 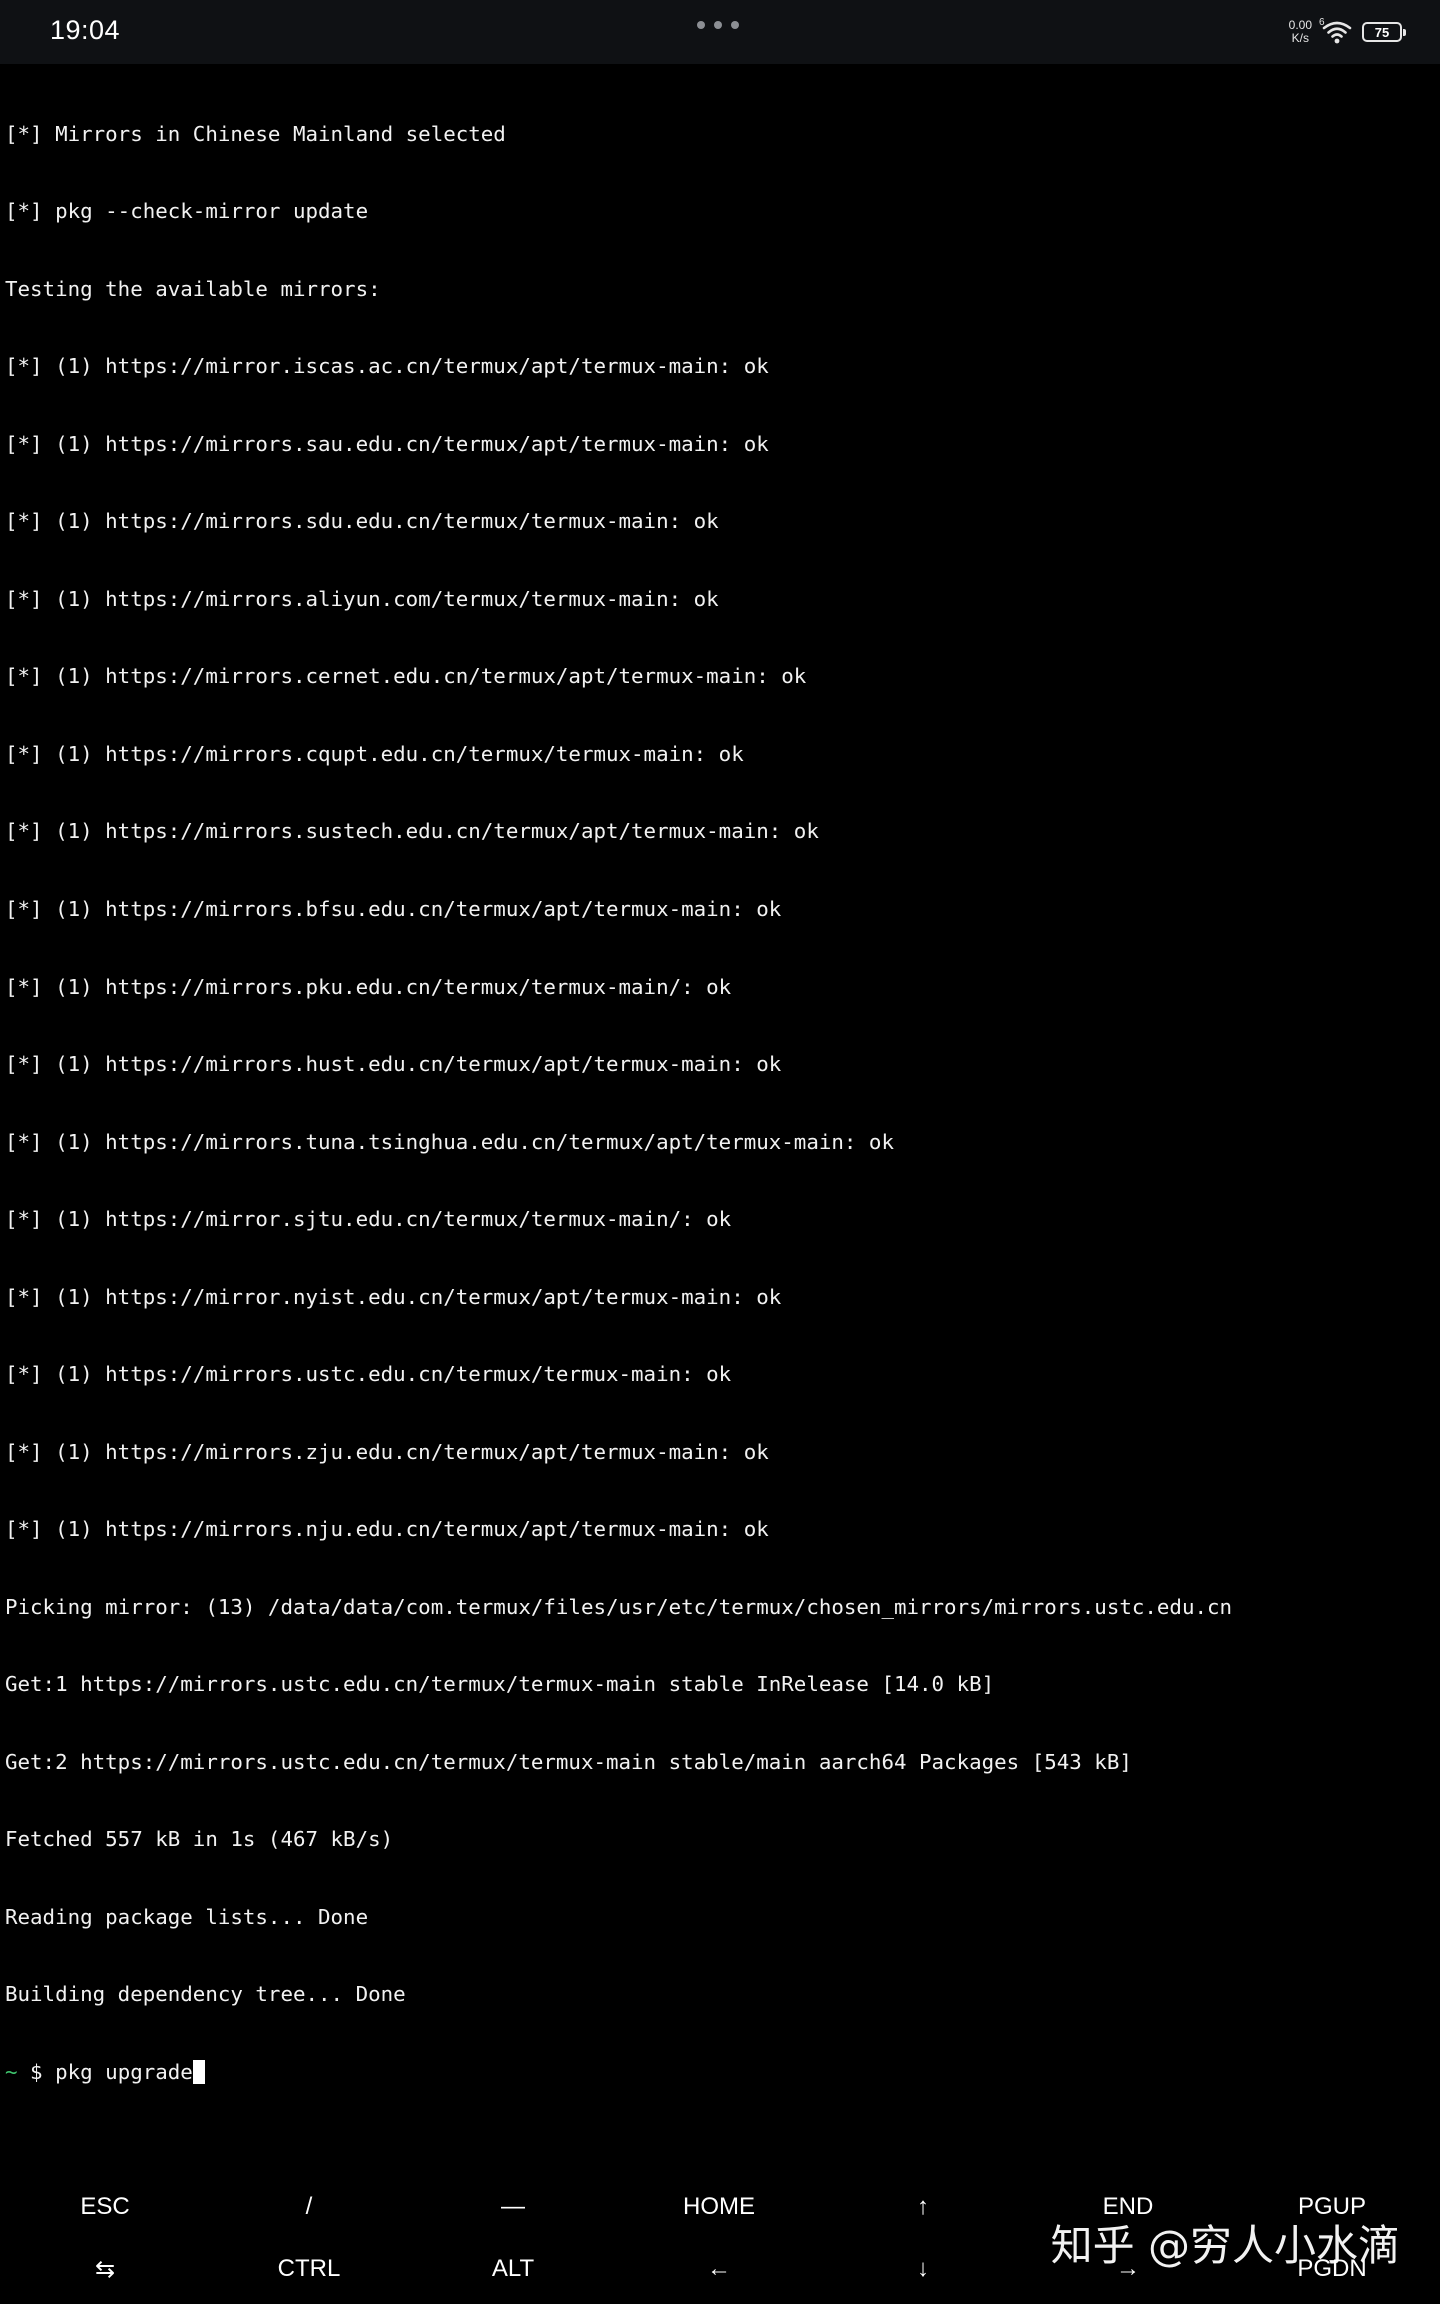 I want to click on esc-key: ESC, so click(x=105, y=2207).